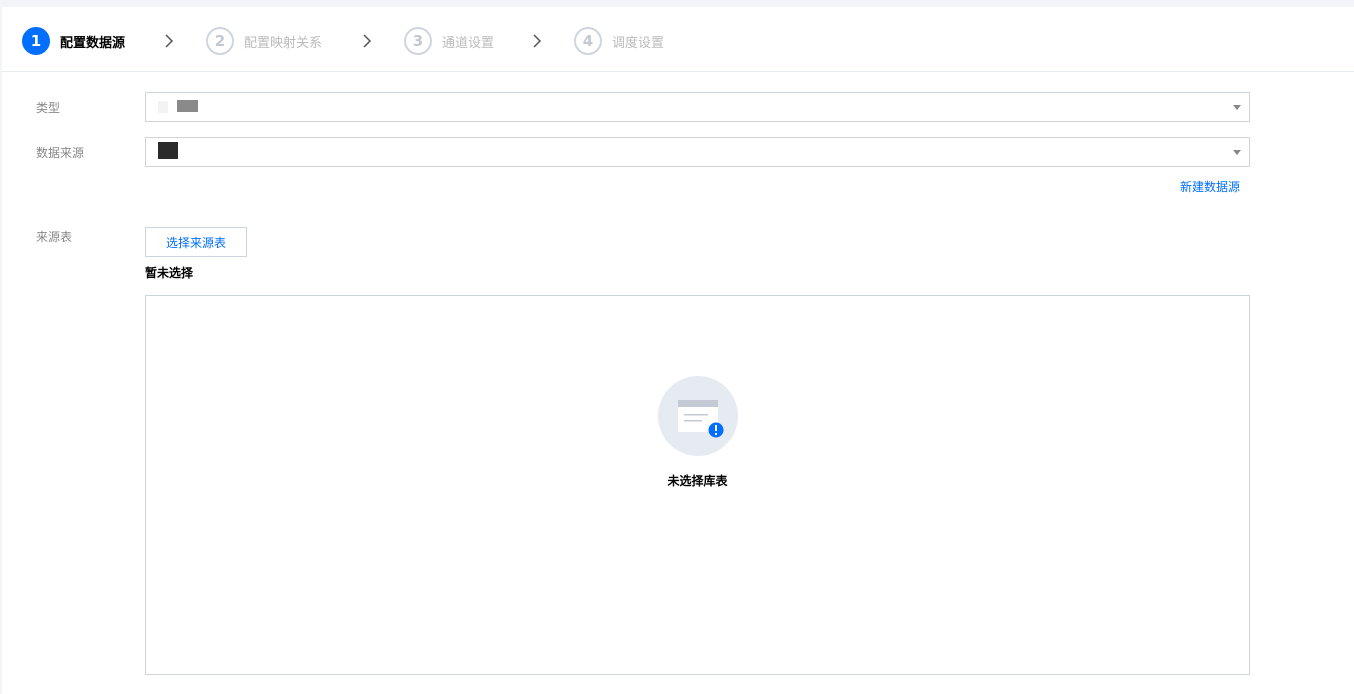  What do you see at coordinates (697, 481) in the screenshot?
I see `empty-state-text: 未选择库表` at bounding box center [697, 481].